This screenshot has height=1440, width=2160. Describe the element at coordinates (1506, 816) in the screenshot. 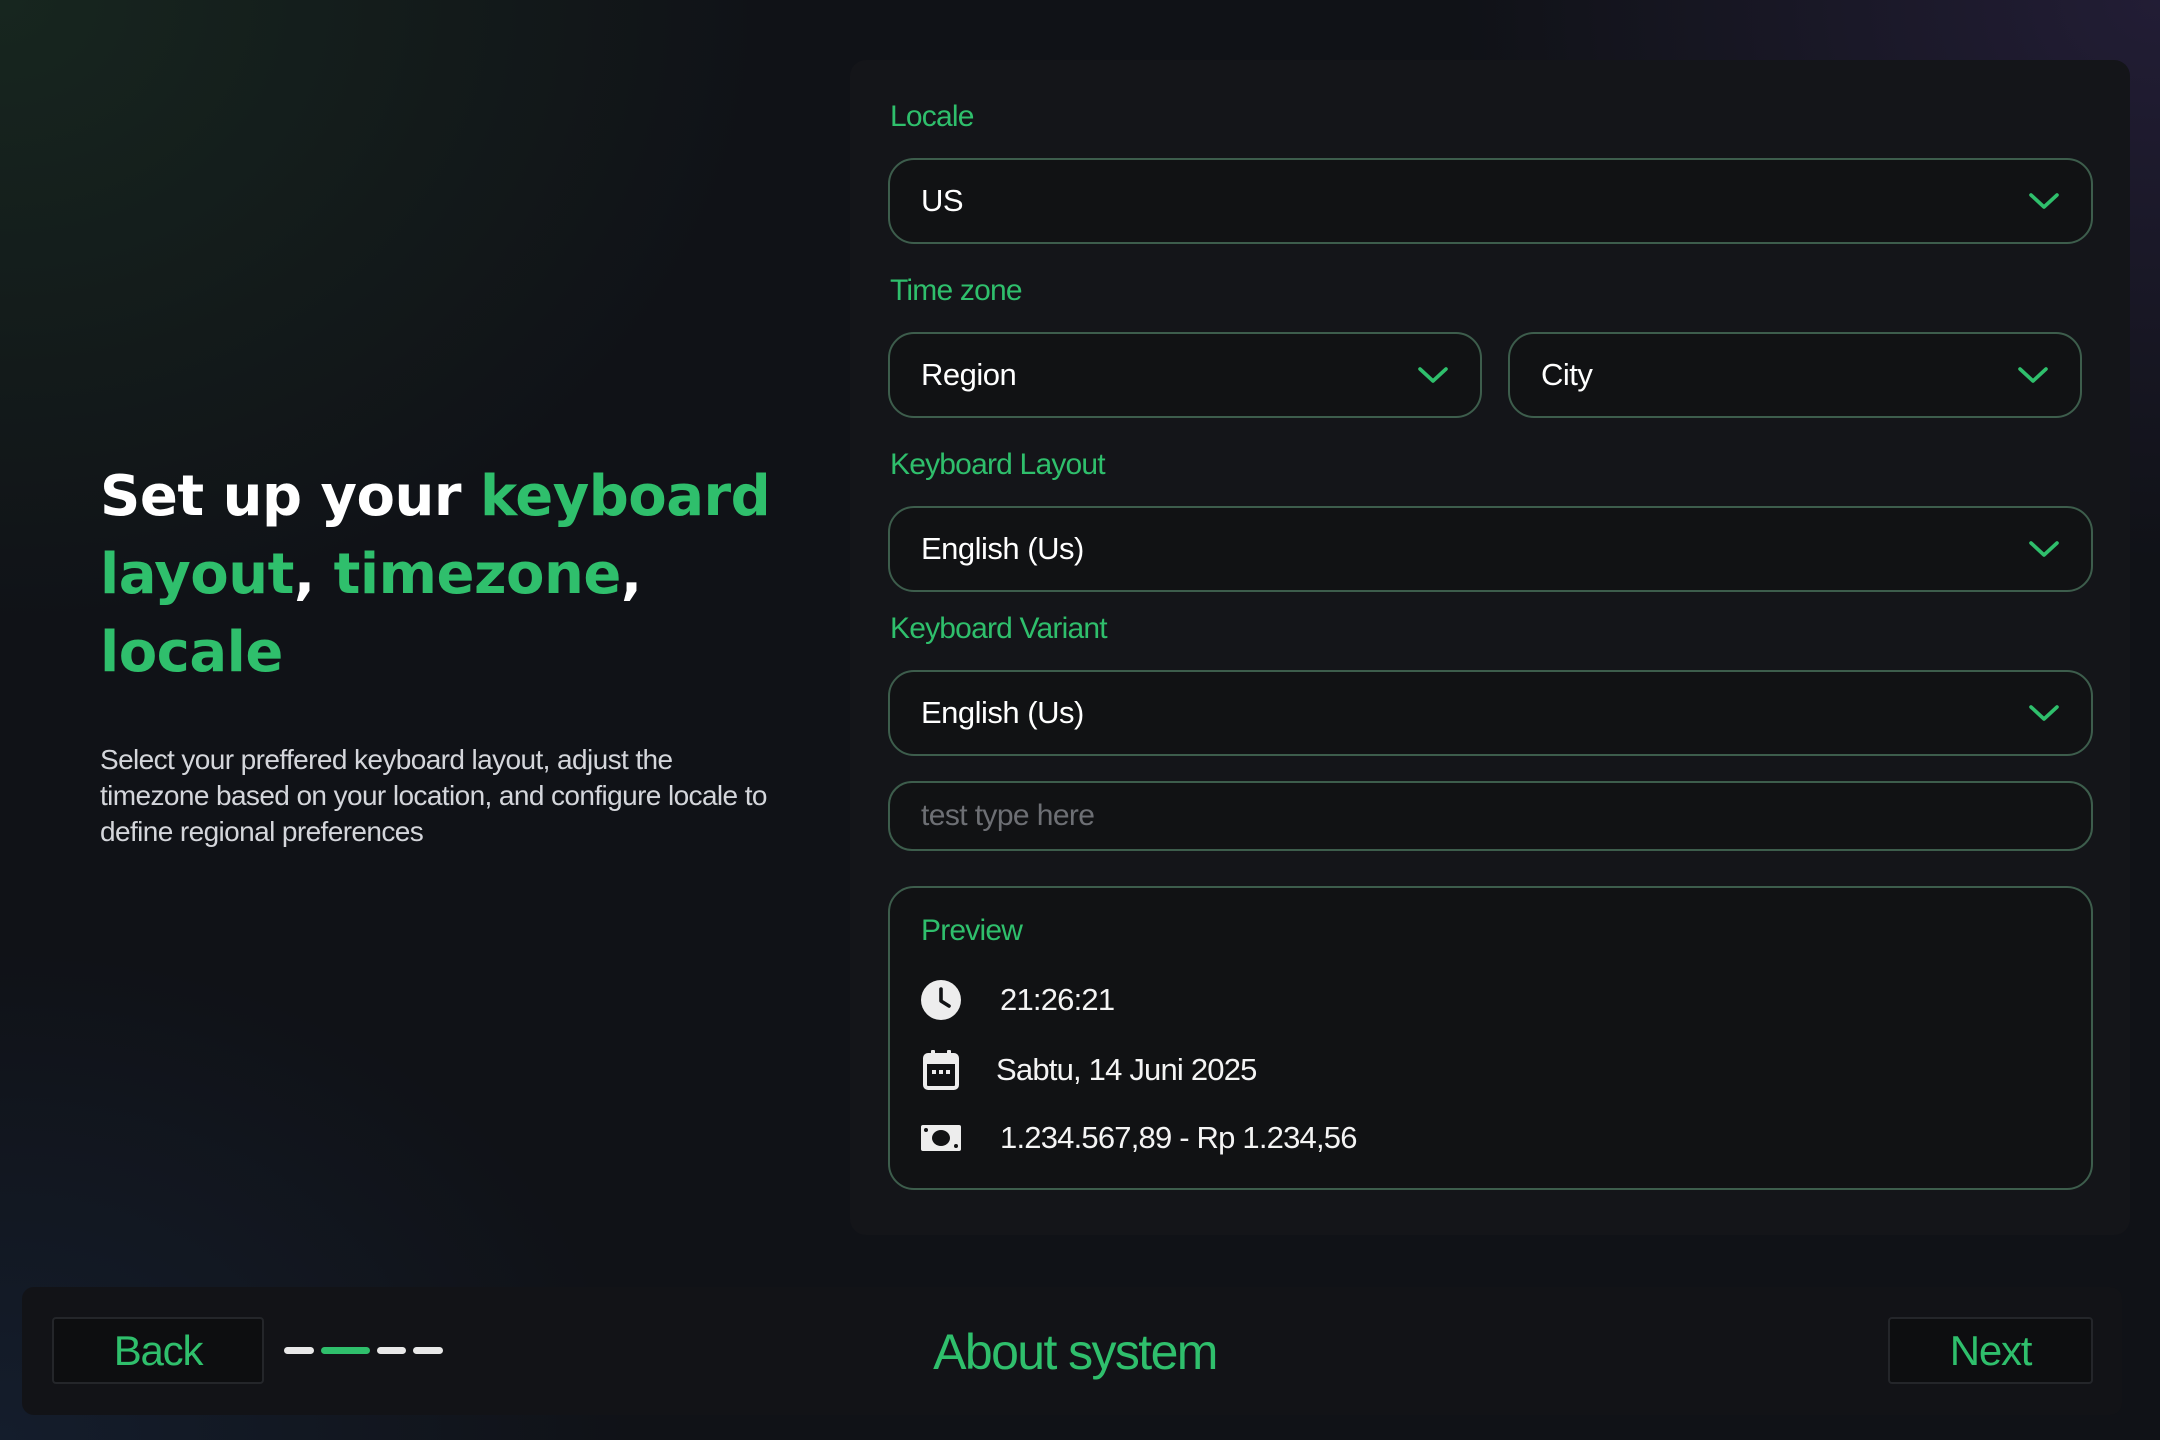

I see `test-type-input` at that location.